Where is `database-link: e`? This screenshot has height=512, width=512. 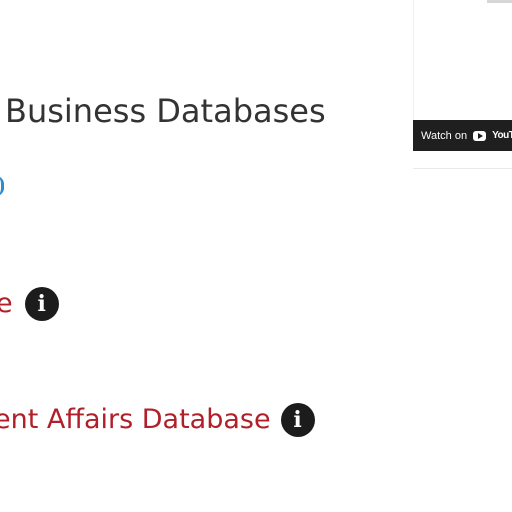
database-link: e is located at coordinates (6, 304).